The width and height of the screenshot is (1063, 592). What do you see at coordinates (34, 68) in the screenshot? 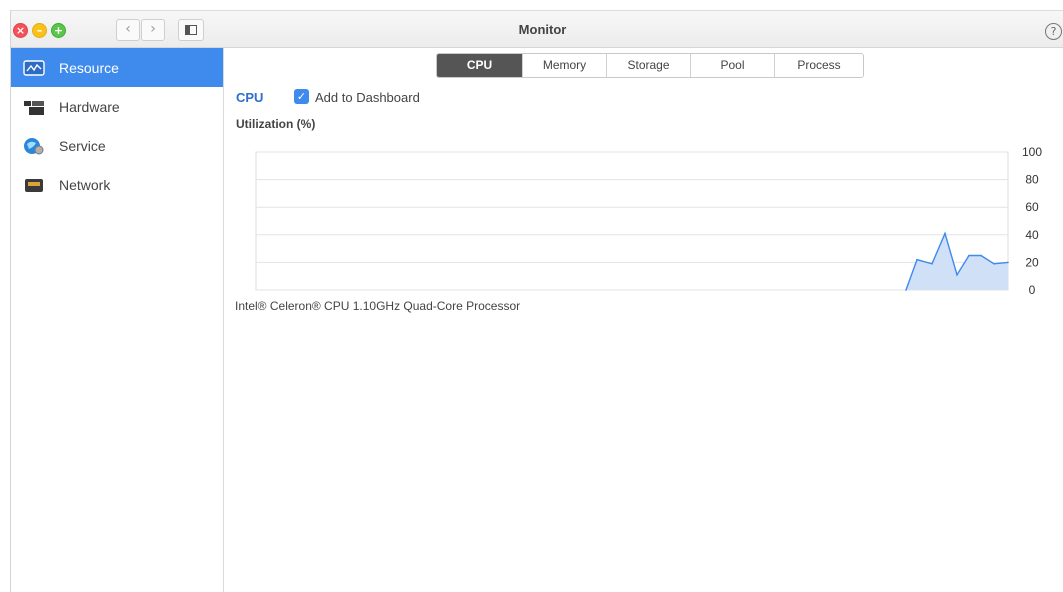
I see `resource-icon` at bounding box center [34, 68].